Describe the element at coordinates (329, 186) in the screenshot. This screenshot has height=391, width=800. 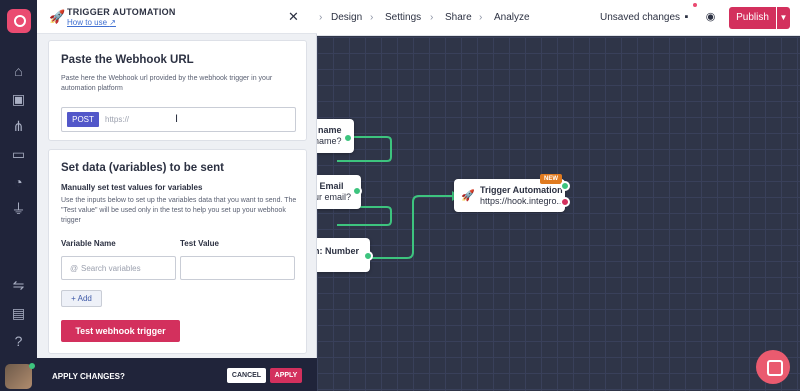
I see `node-title: : Email` at that location.